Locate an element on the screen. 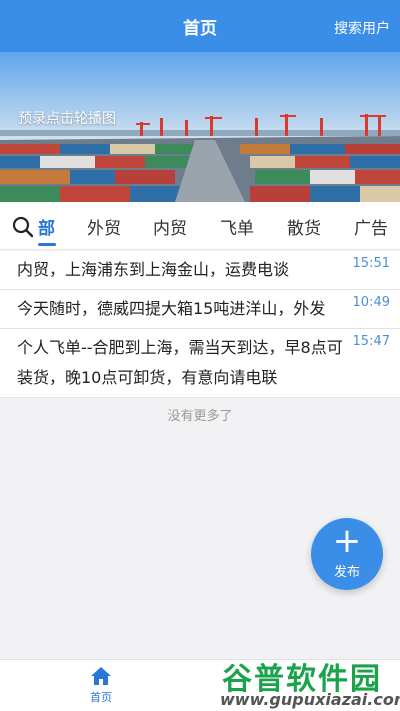 The width and height of the screenshot is (400, 711). publish-button: + 发布 is located at coordinates (347, 554).